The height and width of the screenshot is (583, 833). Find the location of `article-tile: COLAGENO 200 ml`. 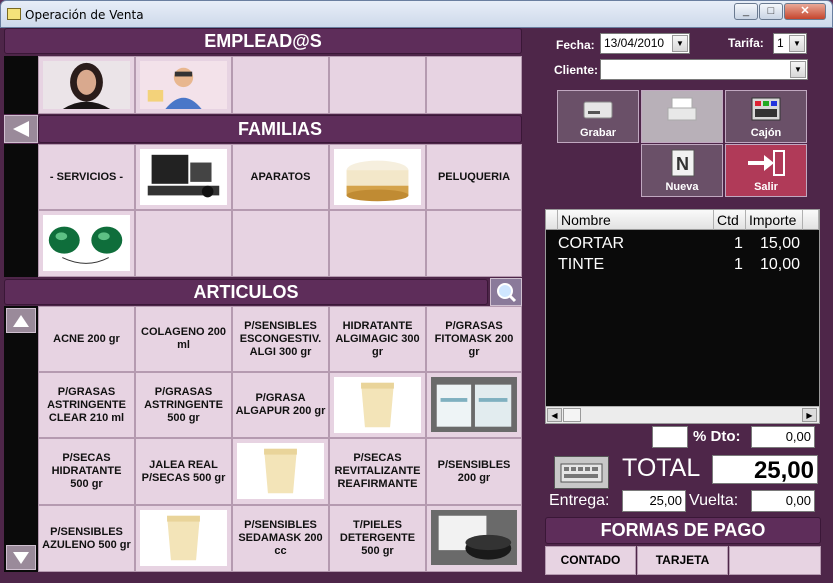

article-tile: COLAGENO 200 ml is located at coordinates (183, 339).